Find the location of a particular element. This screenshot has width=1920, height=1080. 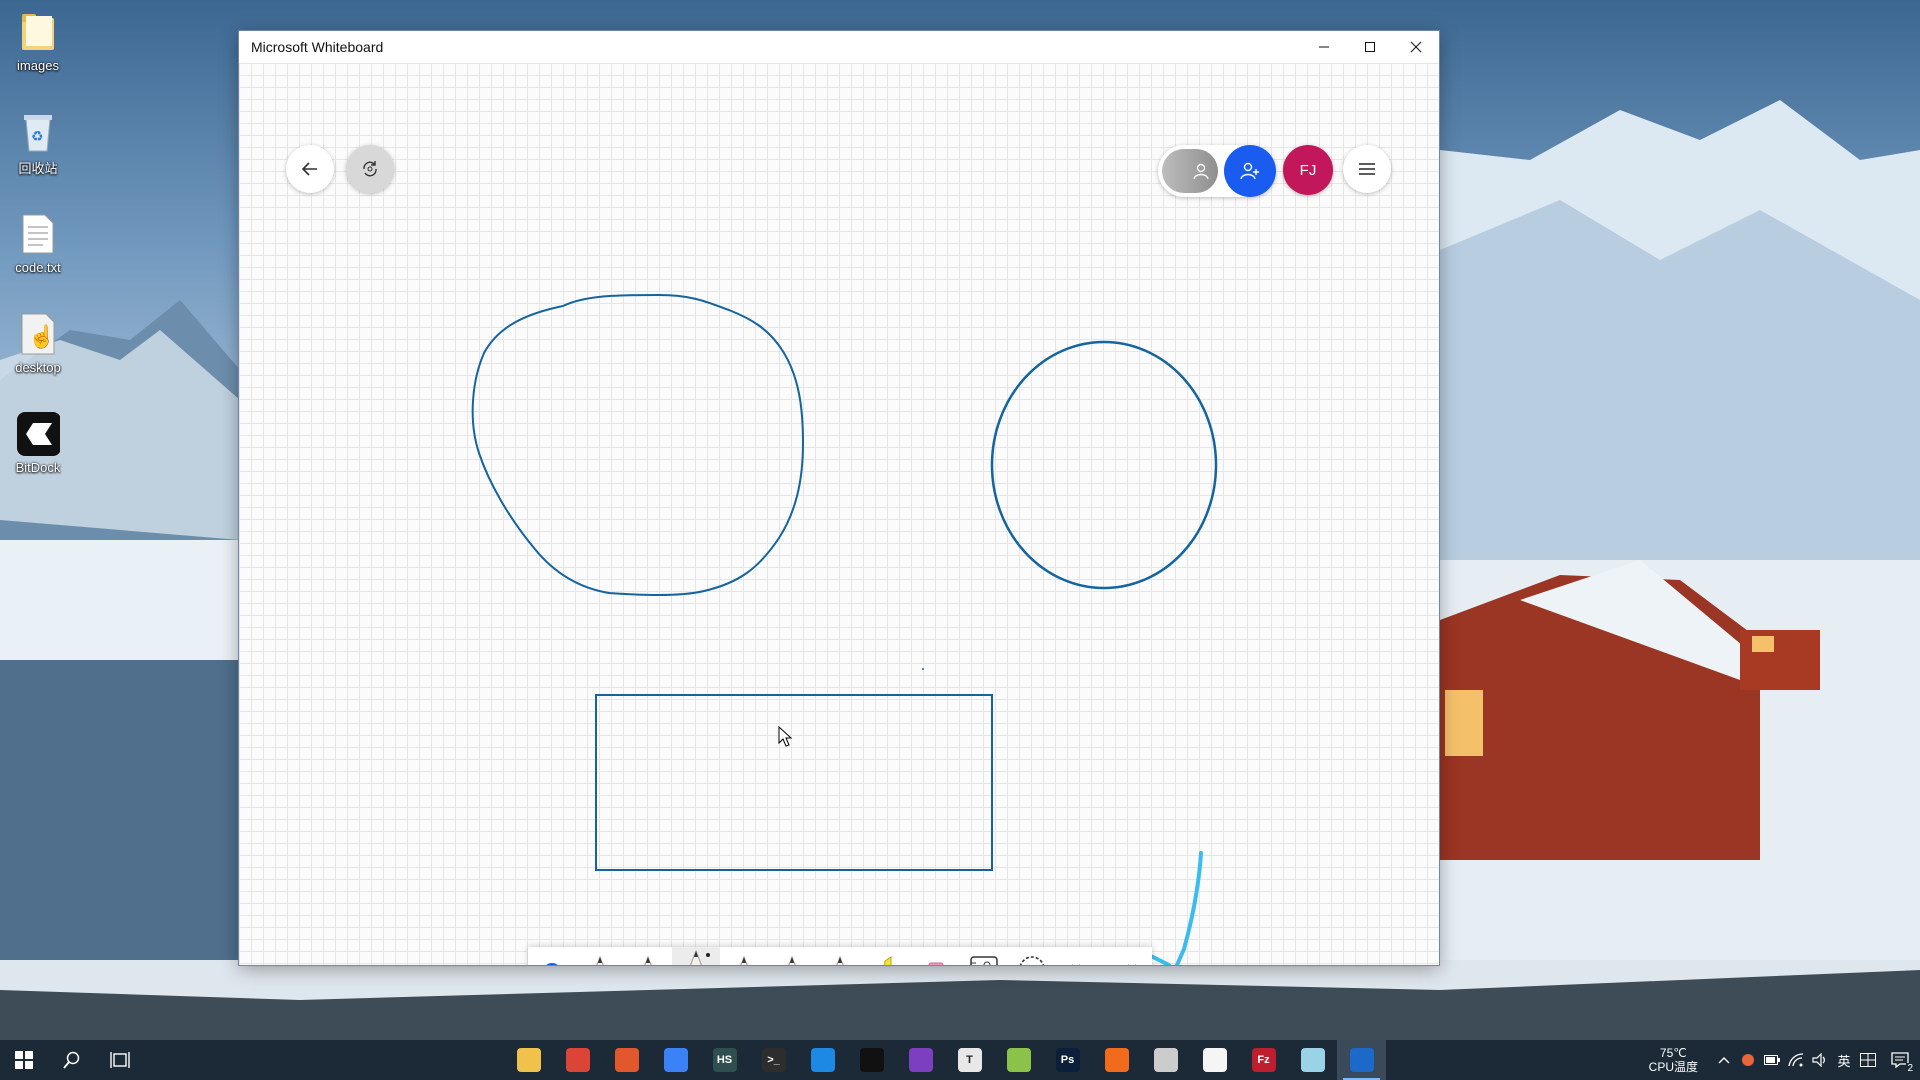

undo-icon is located at coordinates (1076, 964).